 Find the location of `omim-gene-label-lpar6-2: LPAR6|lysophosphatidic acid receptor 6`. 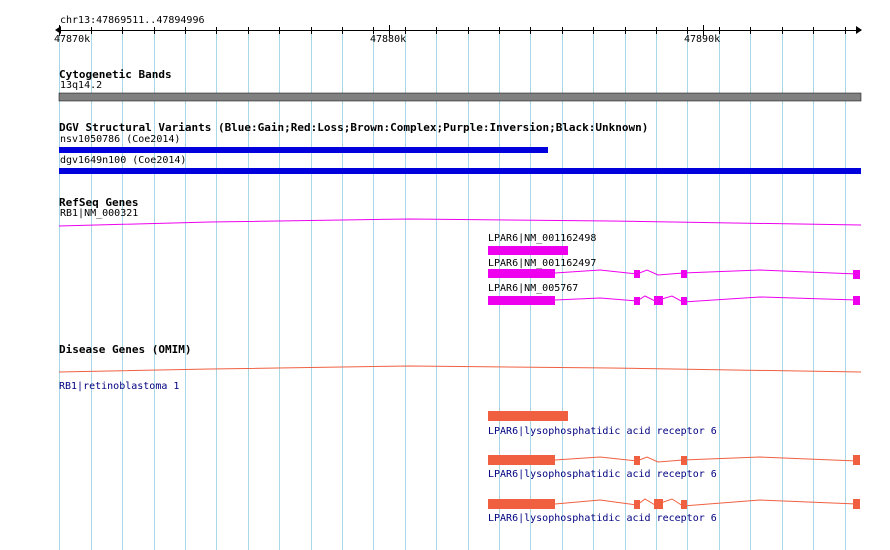

omim-gene-label-lpar6-2: LPAR6|lysophosphatidic acid receptor 6 is located at coordinates (602, 474).